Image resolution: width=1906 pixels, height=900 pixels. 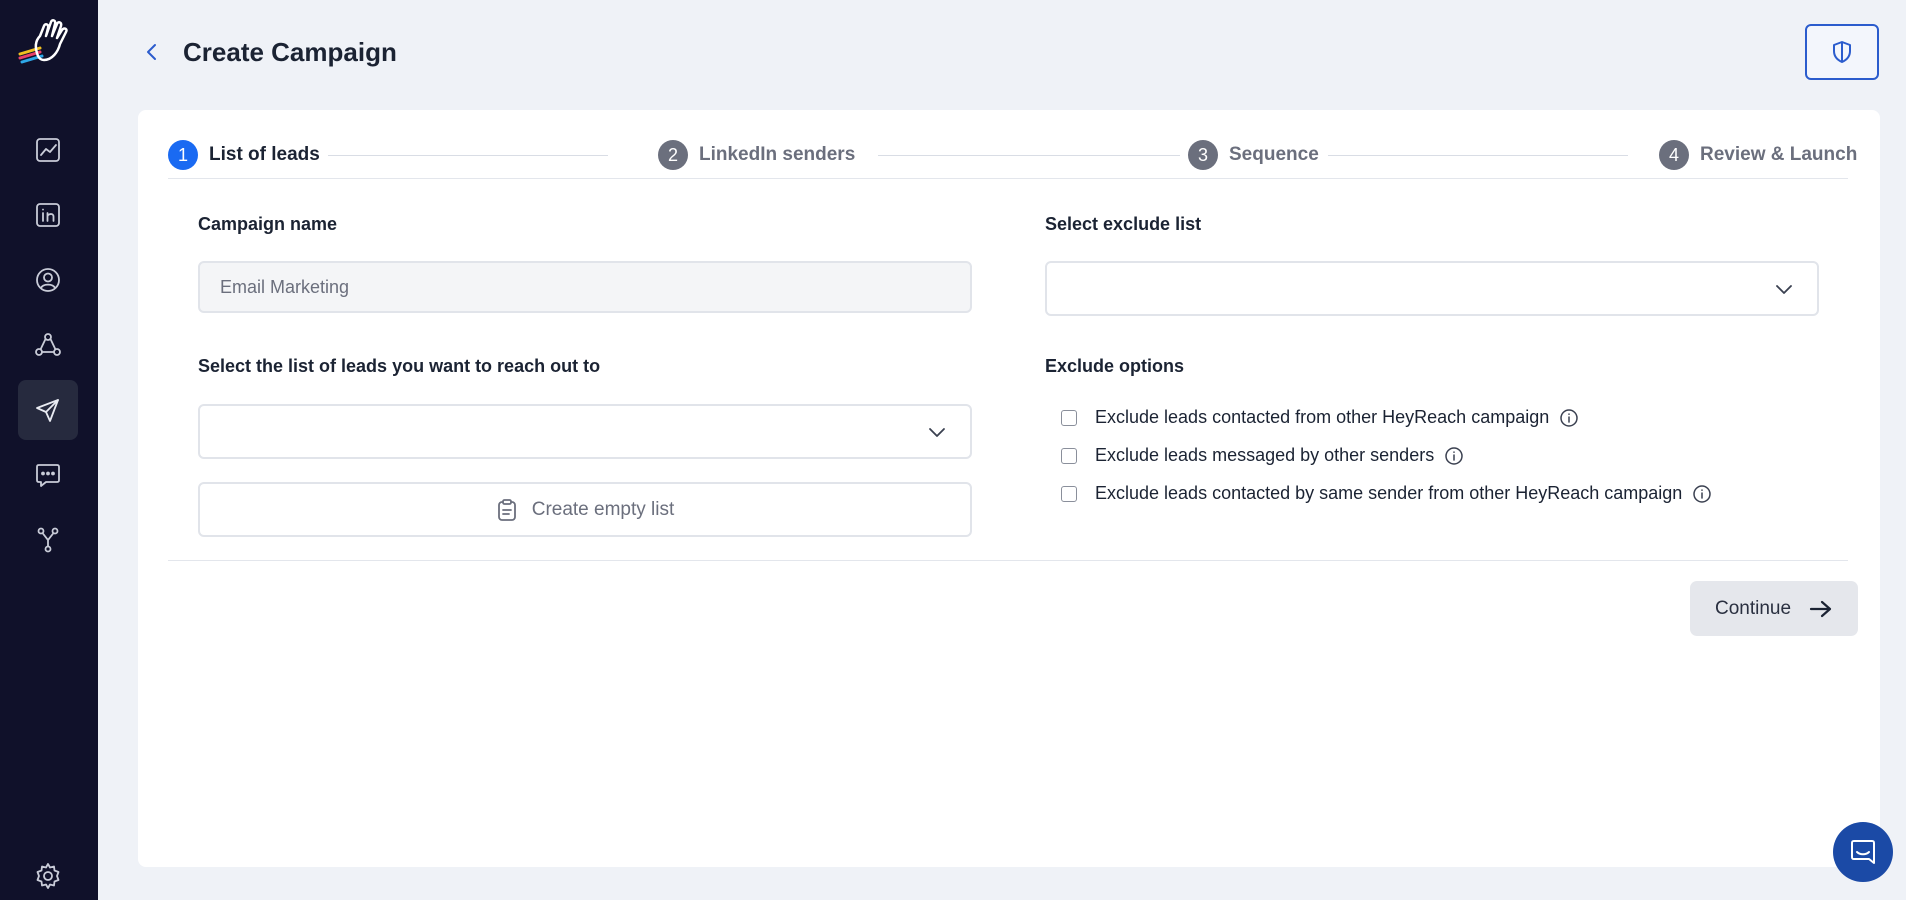 What do you see at coordinates (264, 154) in the screenshot?
I see `step-label: List of leads` at bounding box center [264, 154].